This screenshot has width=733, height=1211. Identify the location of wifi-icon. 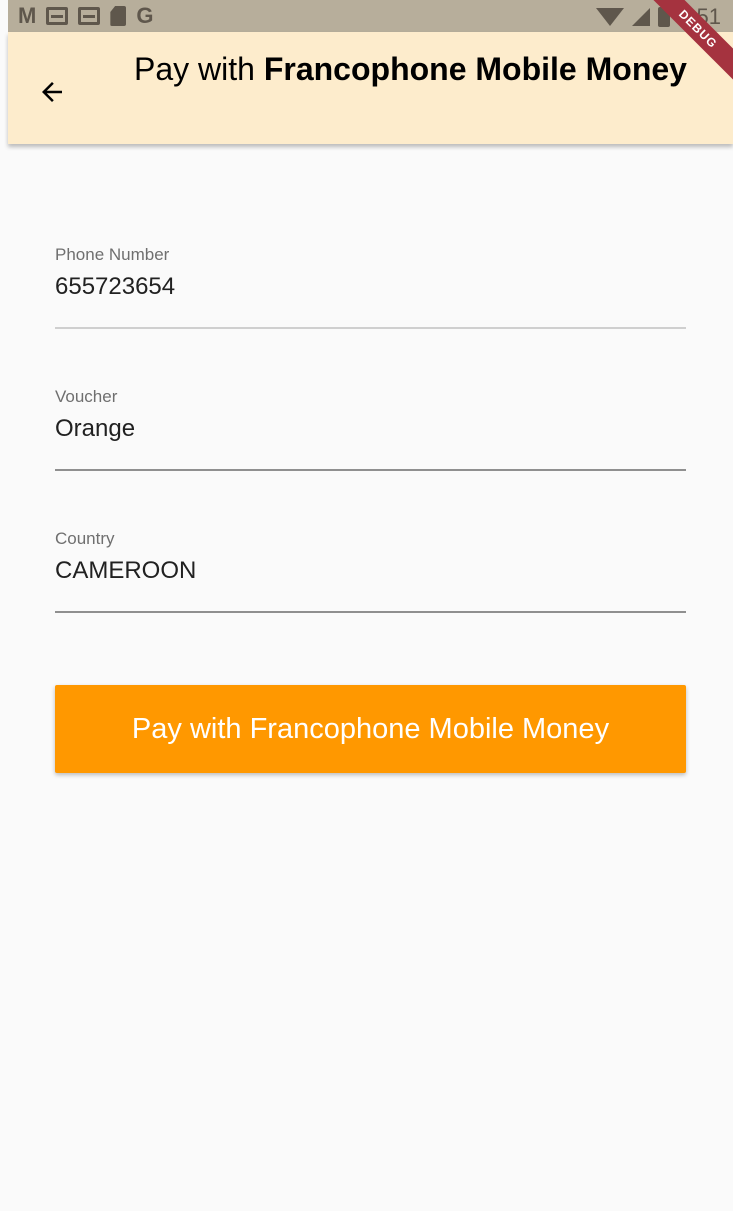
(610, 17).